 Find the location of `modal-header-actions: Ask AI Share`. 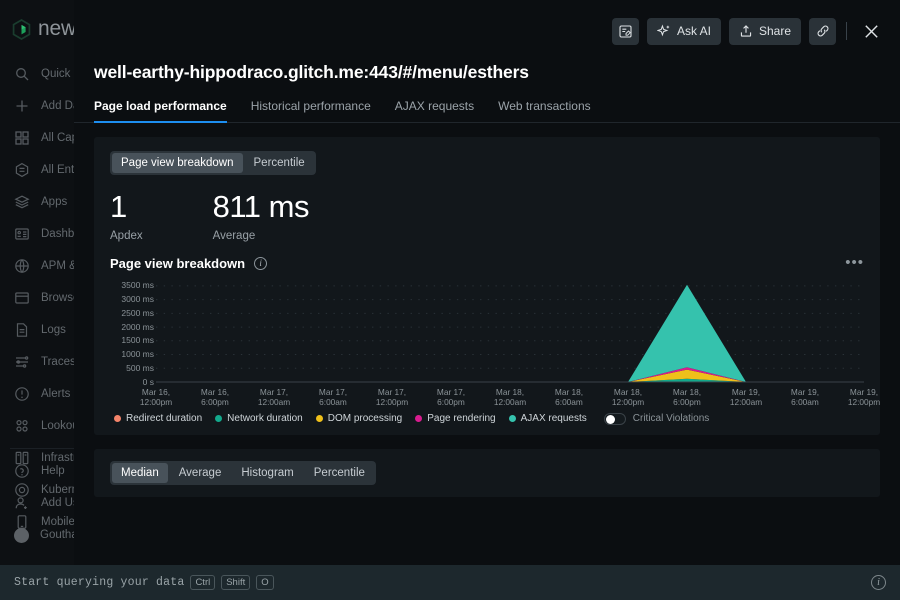

modal-header-actions: Ask AI Share is located at coordinates (487, 31).